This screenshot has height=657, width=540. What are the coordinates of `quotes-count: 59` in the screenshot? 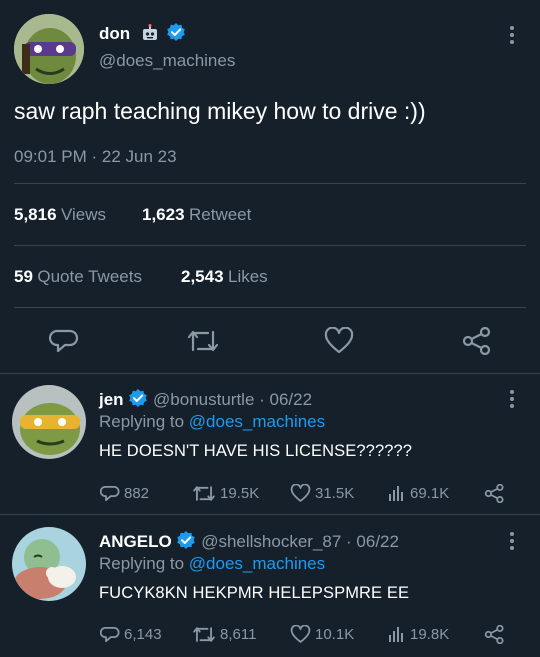 It's located at (23, 276).